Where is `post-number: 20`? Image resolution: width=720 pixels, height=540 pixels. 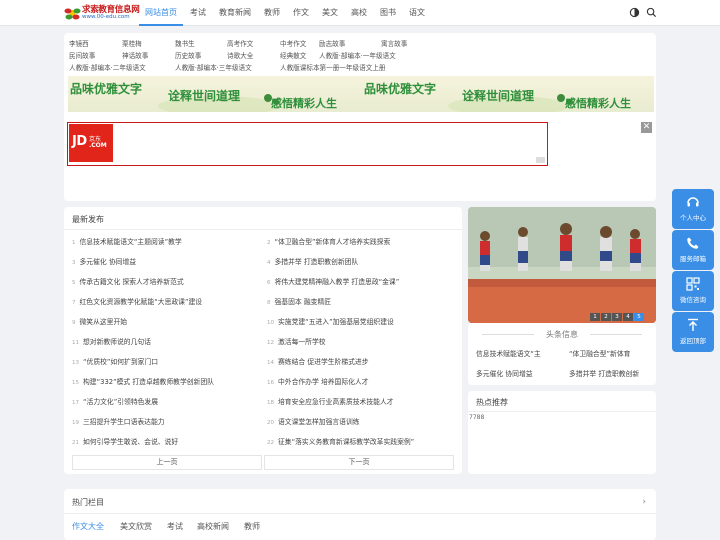
post-number: 20 is located at coordinates (270, 423).